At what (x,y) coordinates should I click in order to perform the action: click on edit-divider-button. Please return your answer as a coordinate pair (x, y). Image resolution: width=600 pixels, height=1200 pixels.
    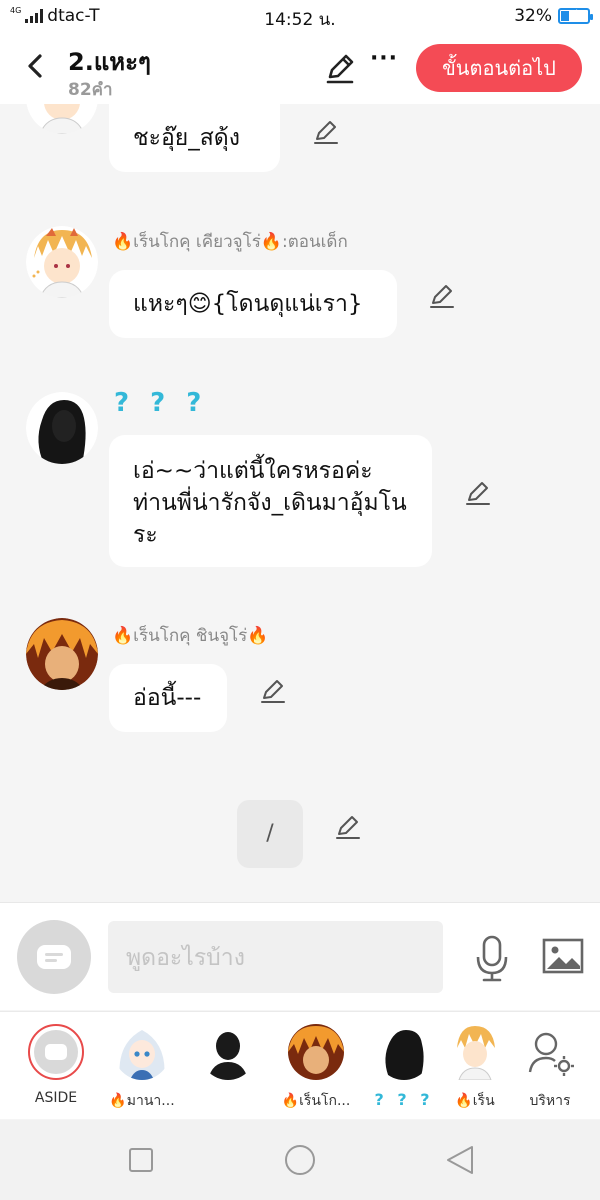
    Looking at the image, I should click on (348, 827).